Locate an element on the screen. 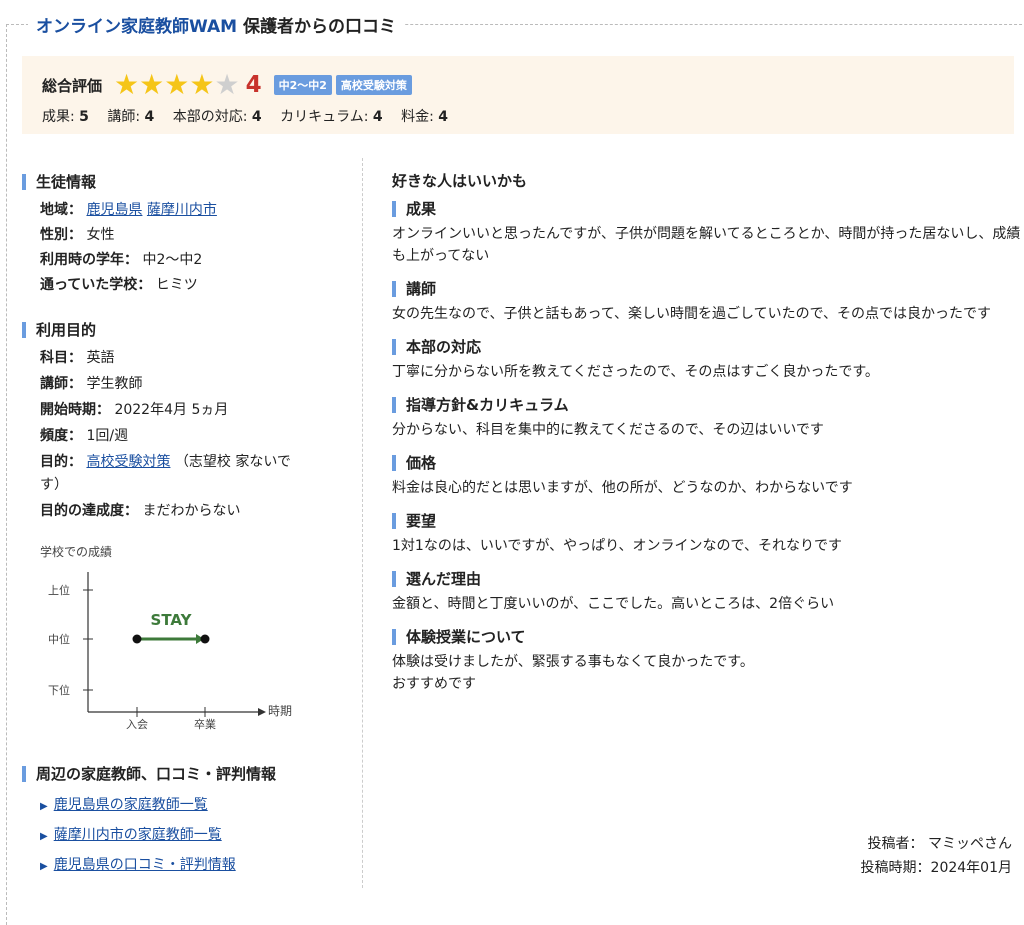 The image size is (1024, 925). stay-label: STAY is located at coordinates (172, 620).